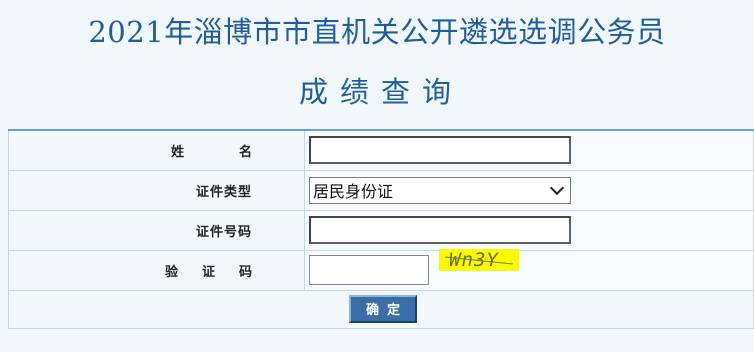  I want to click on id-type-label: 证件类型, so click(223, 192).